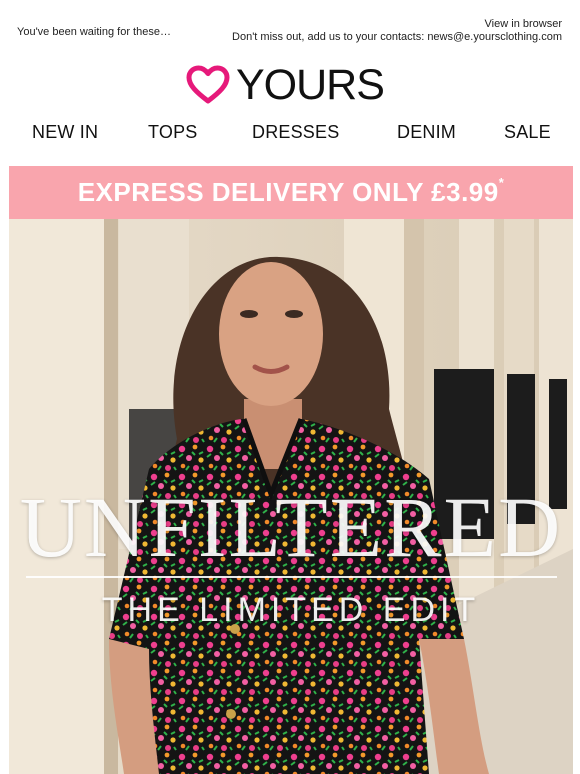  Describe the element at coordinates (291, 610) in the screenshot. I see `hero-subtitle: THE LIMITED EDIT` at that location.